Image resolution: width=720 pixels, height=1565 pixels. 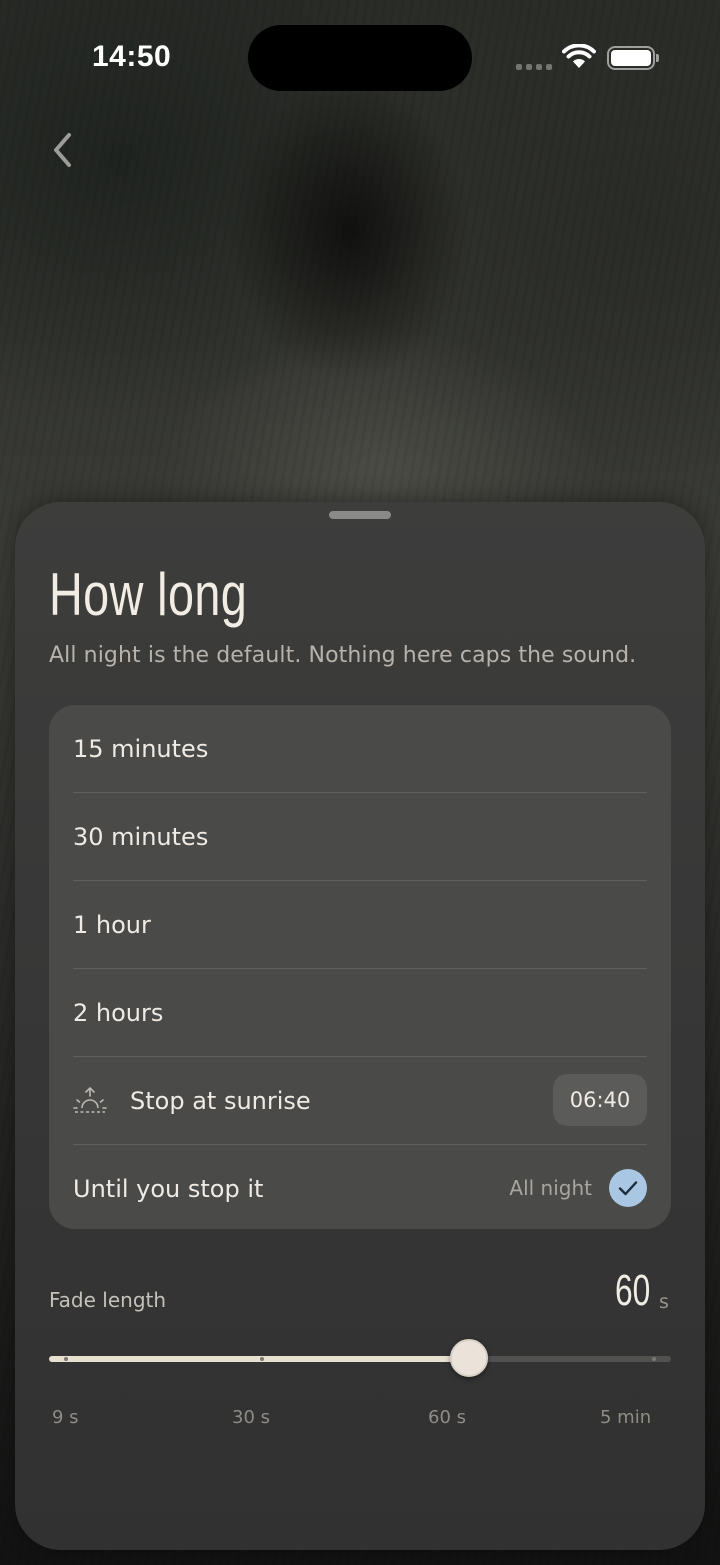 I want to click on option-label: 30 minutes, so click(x=141, y=837).